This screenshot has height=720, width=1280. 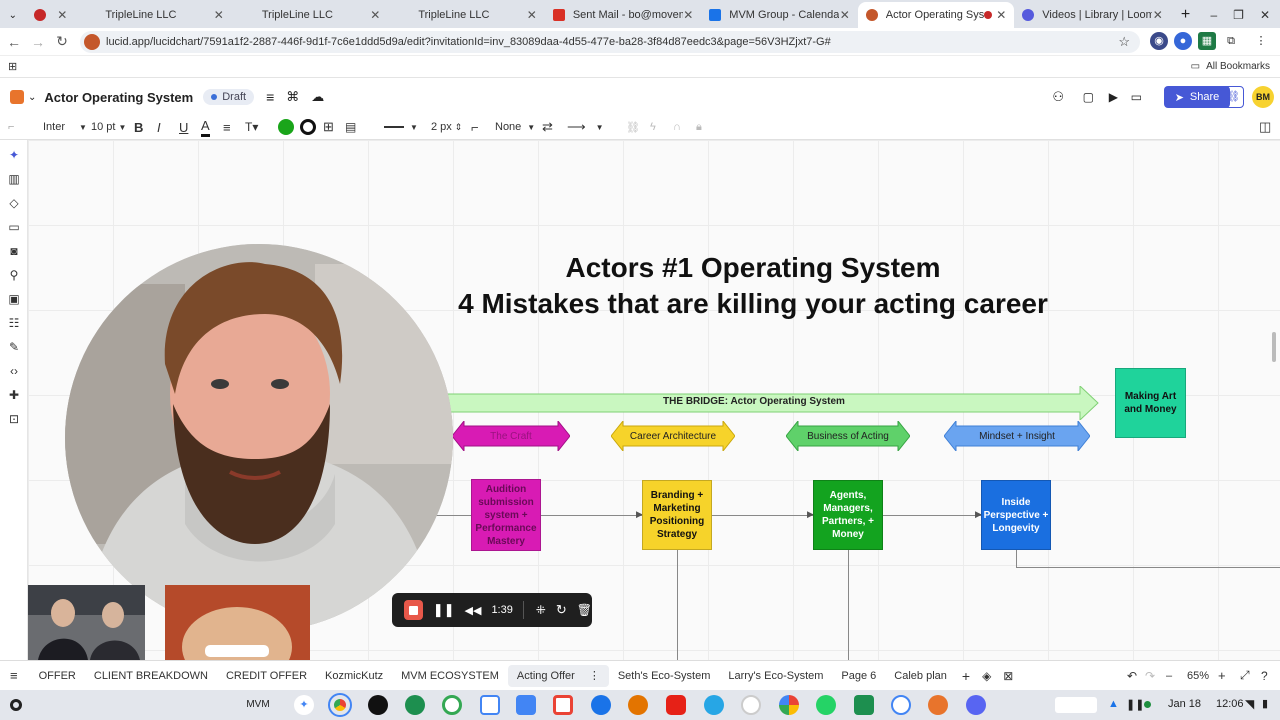 I want to click on present-icon: ▶, so click(x=1113, y=97).